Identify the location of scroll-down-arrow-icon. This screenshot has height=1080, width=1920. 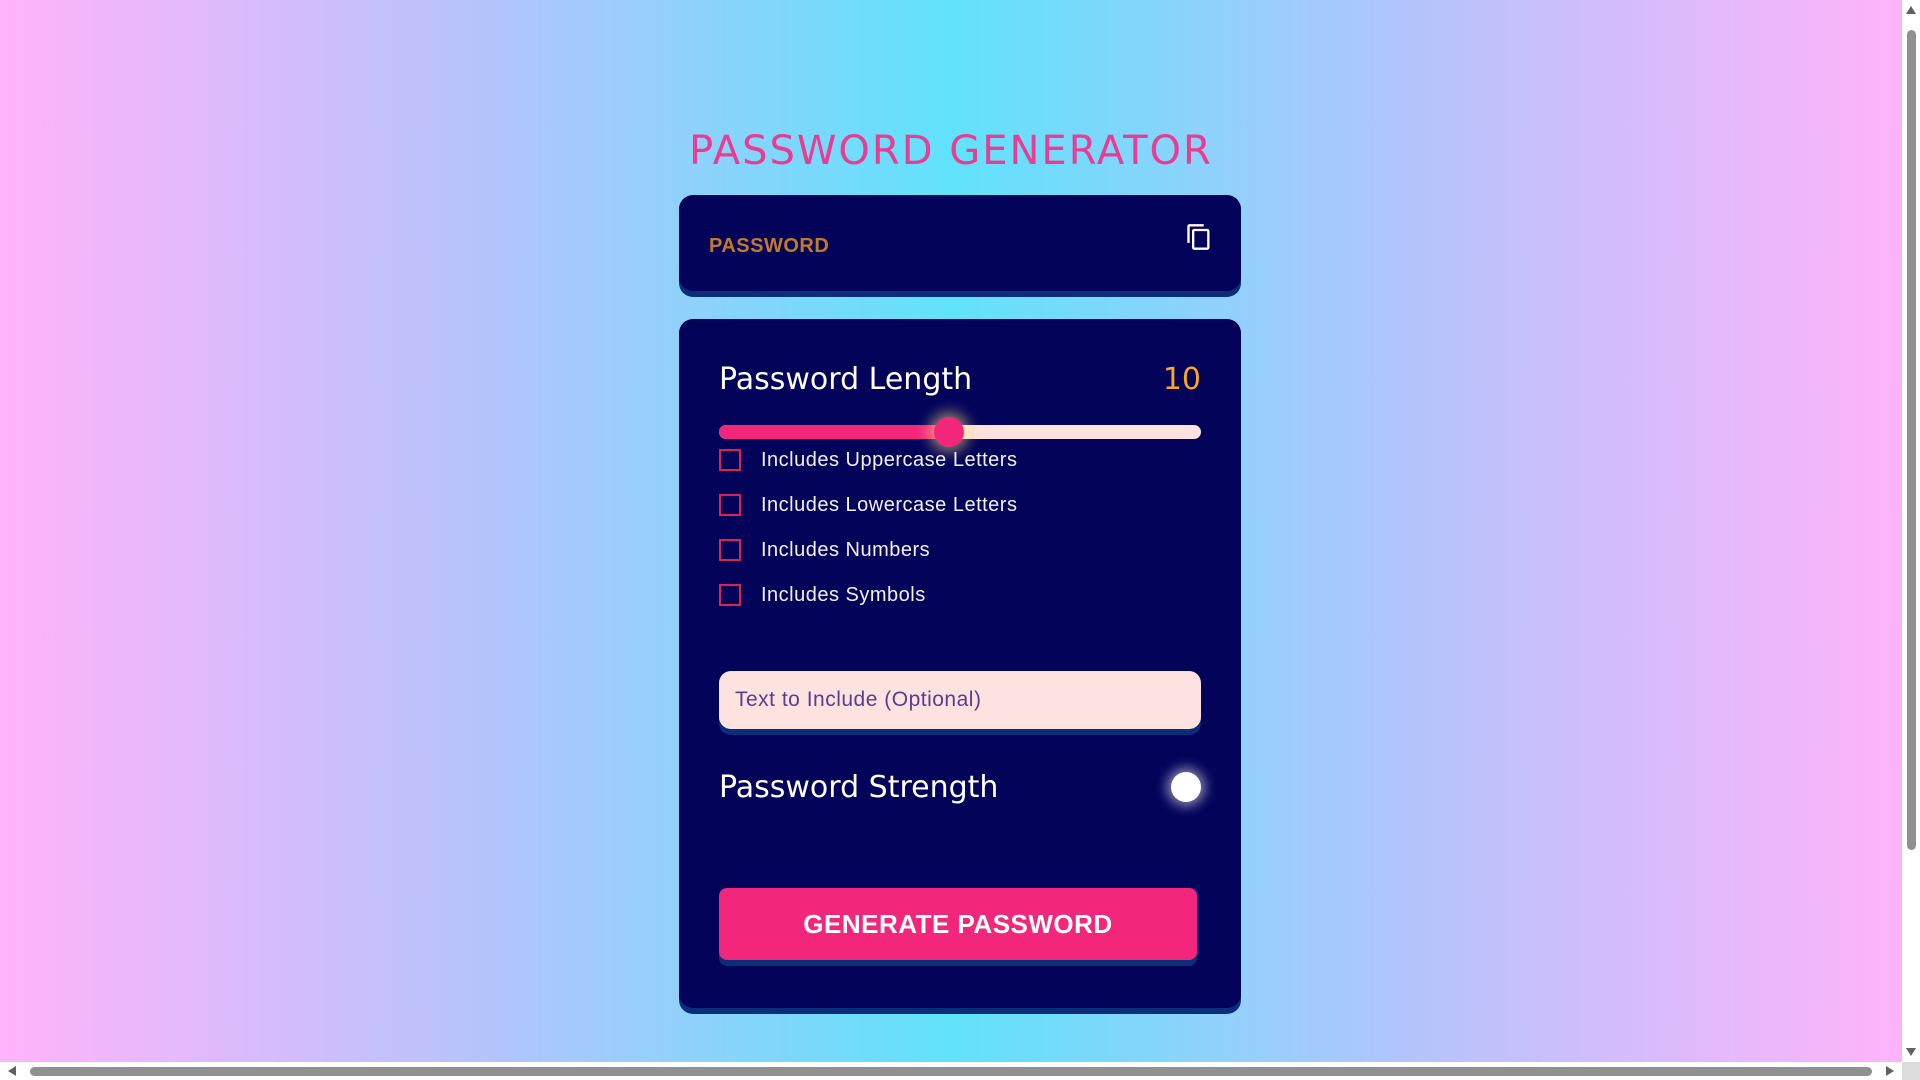
(1911, 1052).